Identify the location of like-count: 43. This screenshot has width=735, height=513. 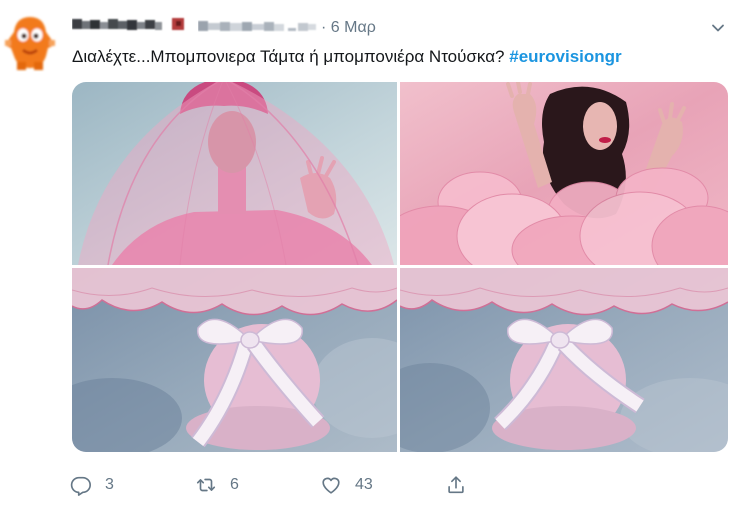
(364, 484).